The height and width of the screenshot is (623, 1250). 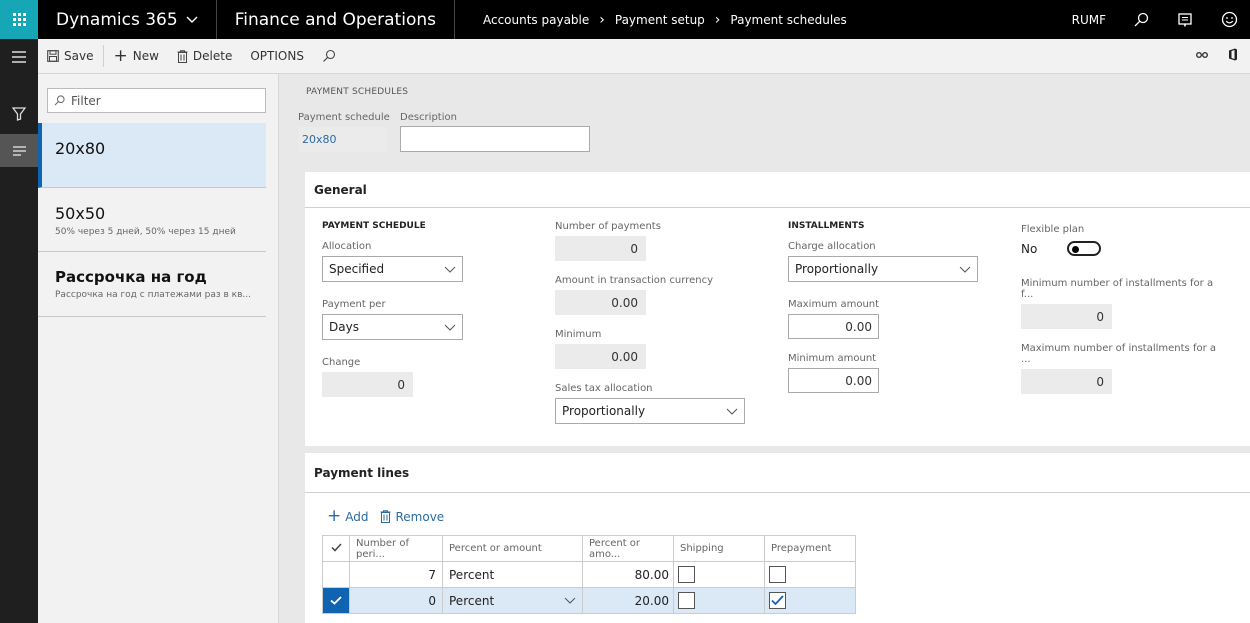 What do you see at coordinates (53, 56) in the screenshot?
I see `save-icon` at bounding box center [53, 56].